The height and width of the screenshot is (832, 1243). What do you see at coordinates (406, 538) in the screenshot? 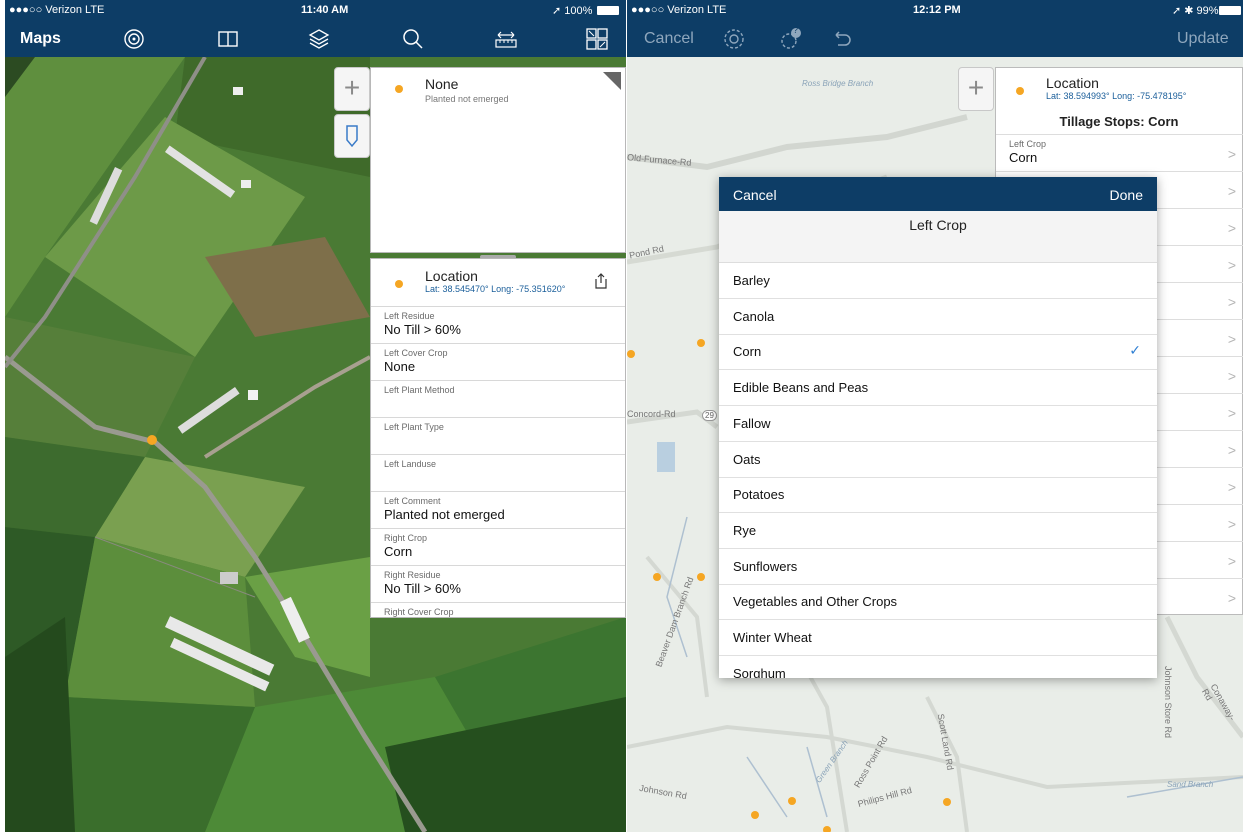
I see `field-label: Right Crop` at bounding box center [406, 538].